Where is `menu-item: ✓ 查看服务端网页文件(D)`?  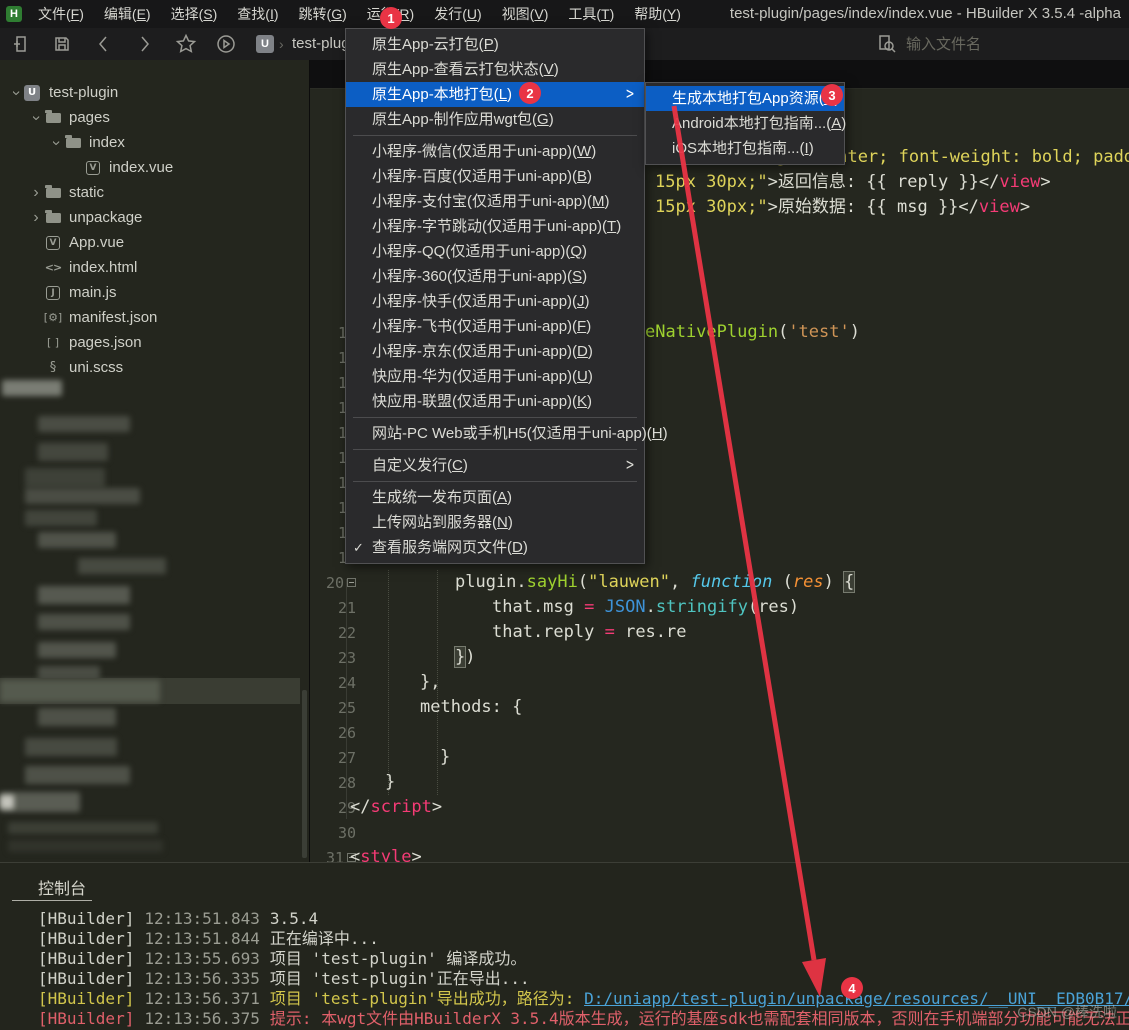 menu-item: ✓ 查看服务端网页文件(D) is located at coordinates (495, 547).